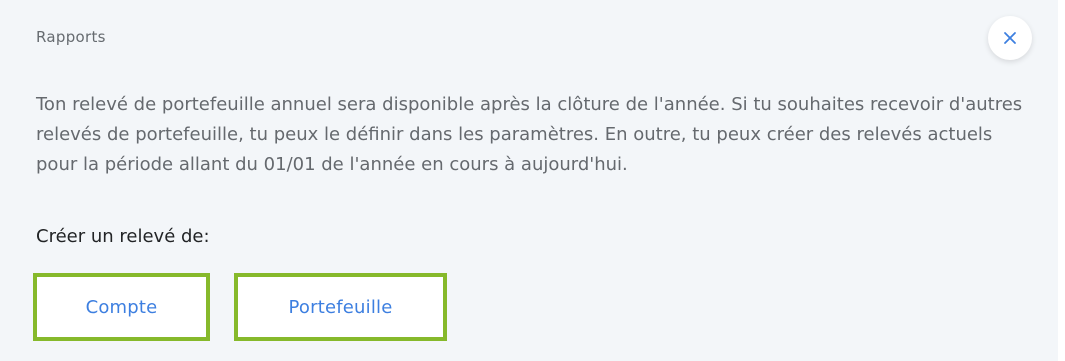 This screenshot has width=1065, height=361. I want to click on close-button, so click(1010, 38).